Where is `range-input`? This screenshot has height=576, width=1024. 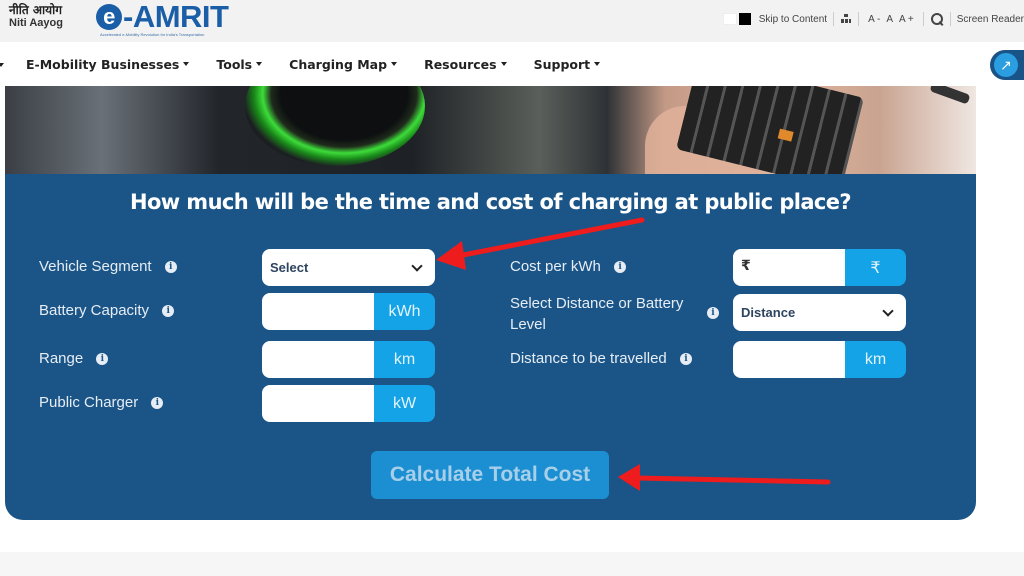 range-input is located at coordinates (318, 359).